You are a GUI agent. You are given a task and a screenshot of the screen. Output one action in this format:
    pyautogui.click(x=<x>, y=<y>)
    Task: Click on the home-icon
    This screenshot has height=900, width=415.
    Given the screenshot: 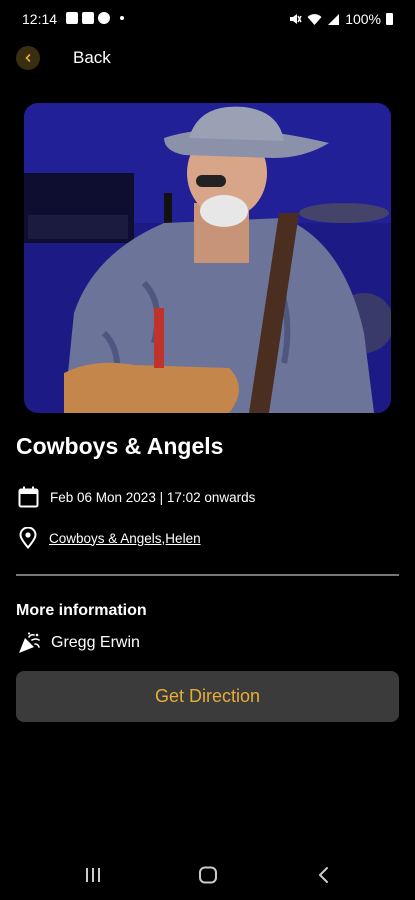 What is the action you would take?
    pyautogui.click(x=208, y=875)
    